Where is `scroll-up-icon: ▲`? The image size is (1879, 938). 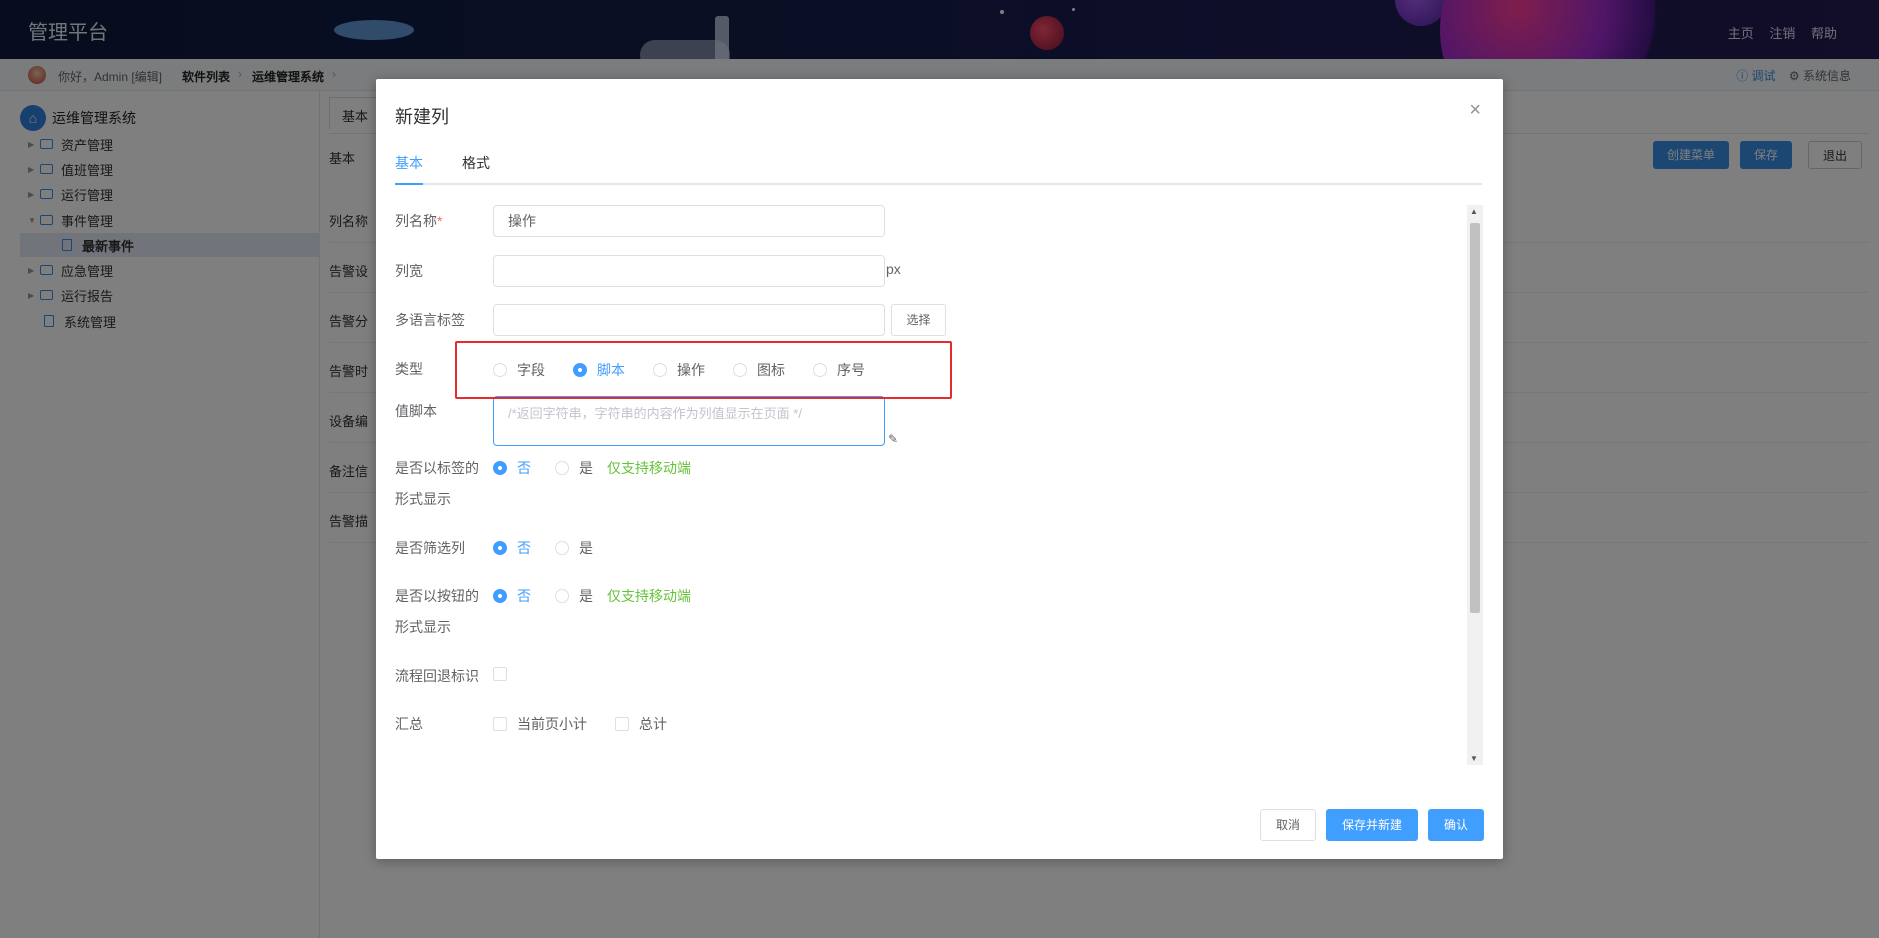
scroll-up-icon: ▲ is located at coordinates (1474, 211).